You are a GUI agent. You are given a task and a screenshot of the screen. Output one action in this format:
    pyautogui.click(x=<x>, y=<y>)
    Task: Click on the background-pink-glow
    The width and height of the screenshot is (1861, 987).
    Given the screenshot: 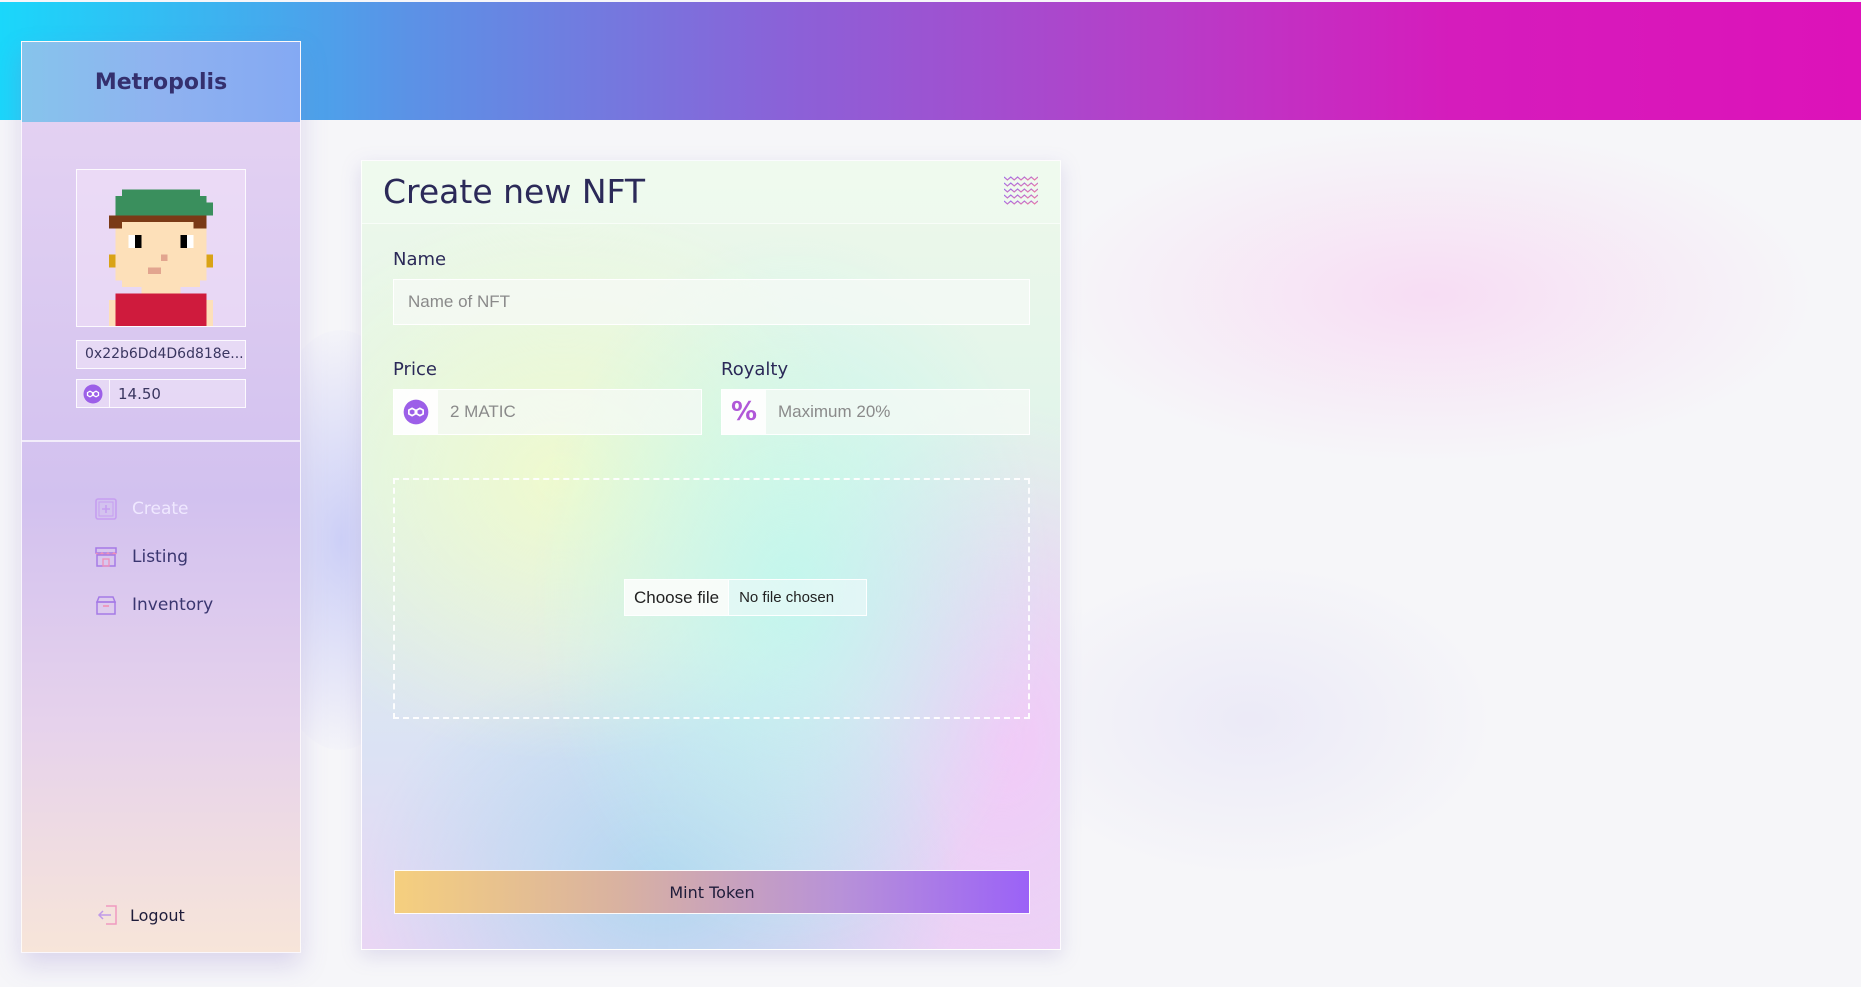 What is the action you would take?
    pyautogui.click(x=1430, y=295)
    